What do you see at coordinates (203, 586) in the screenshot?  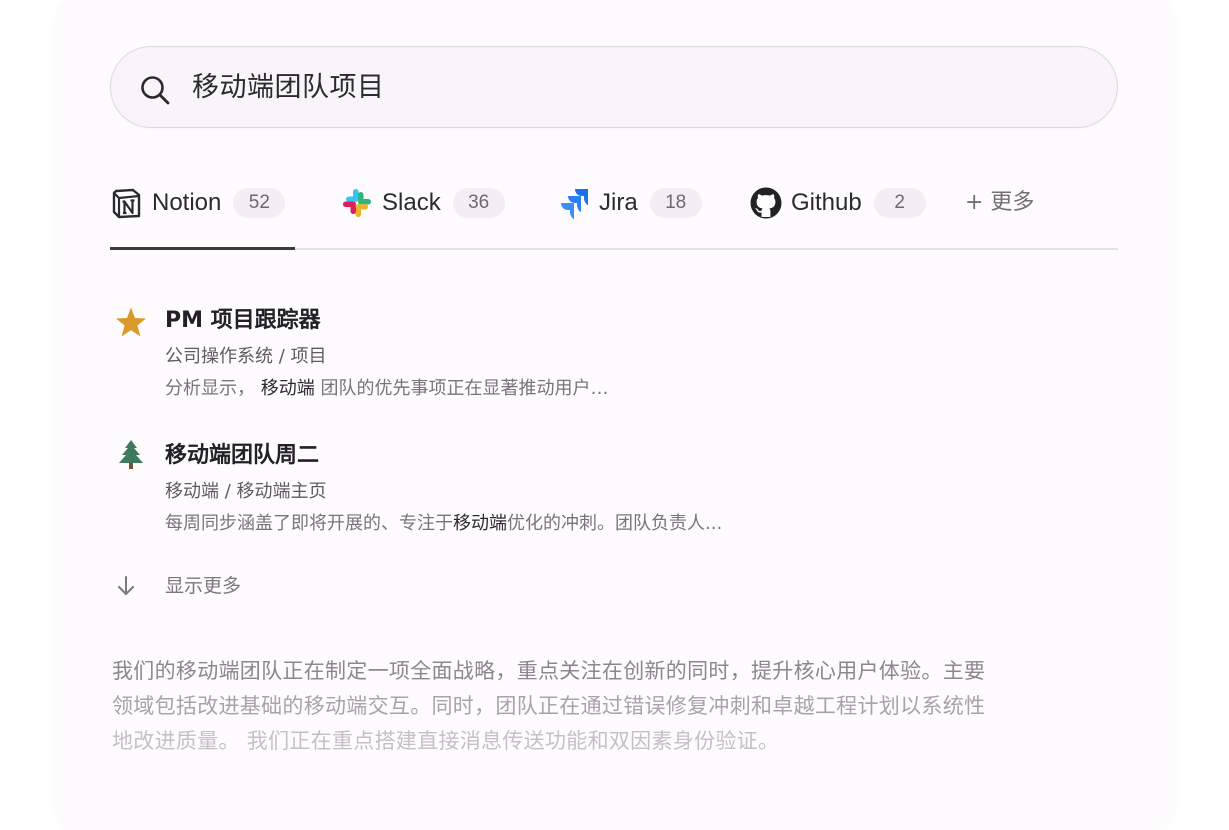 I see `show-more-label: 显示更多` at bounding box center [203, 586].